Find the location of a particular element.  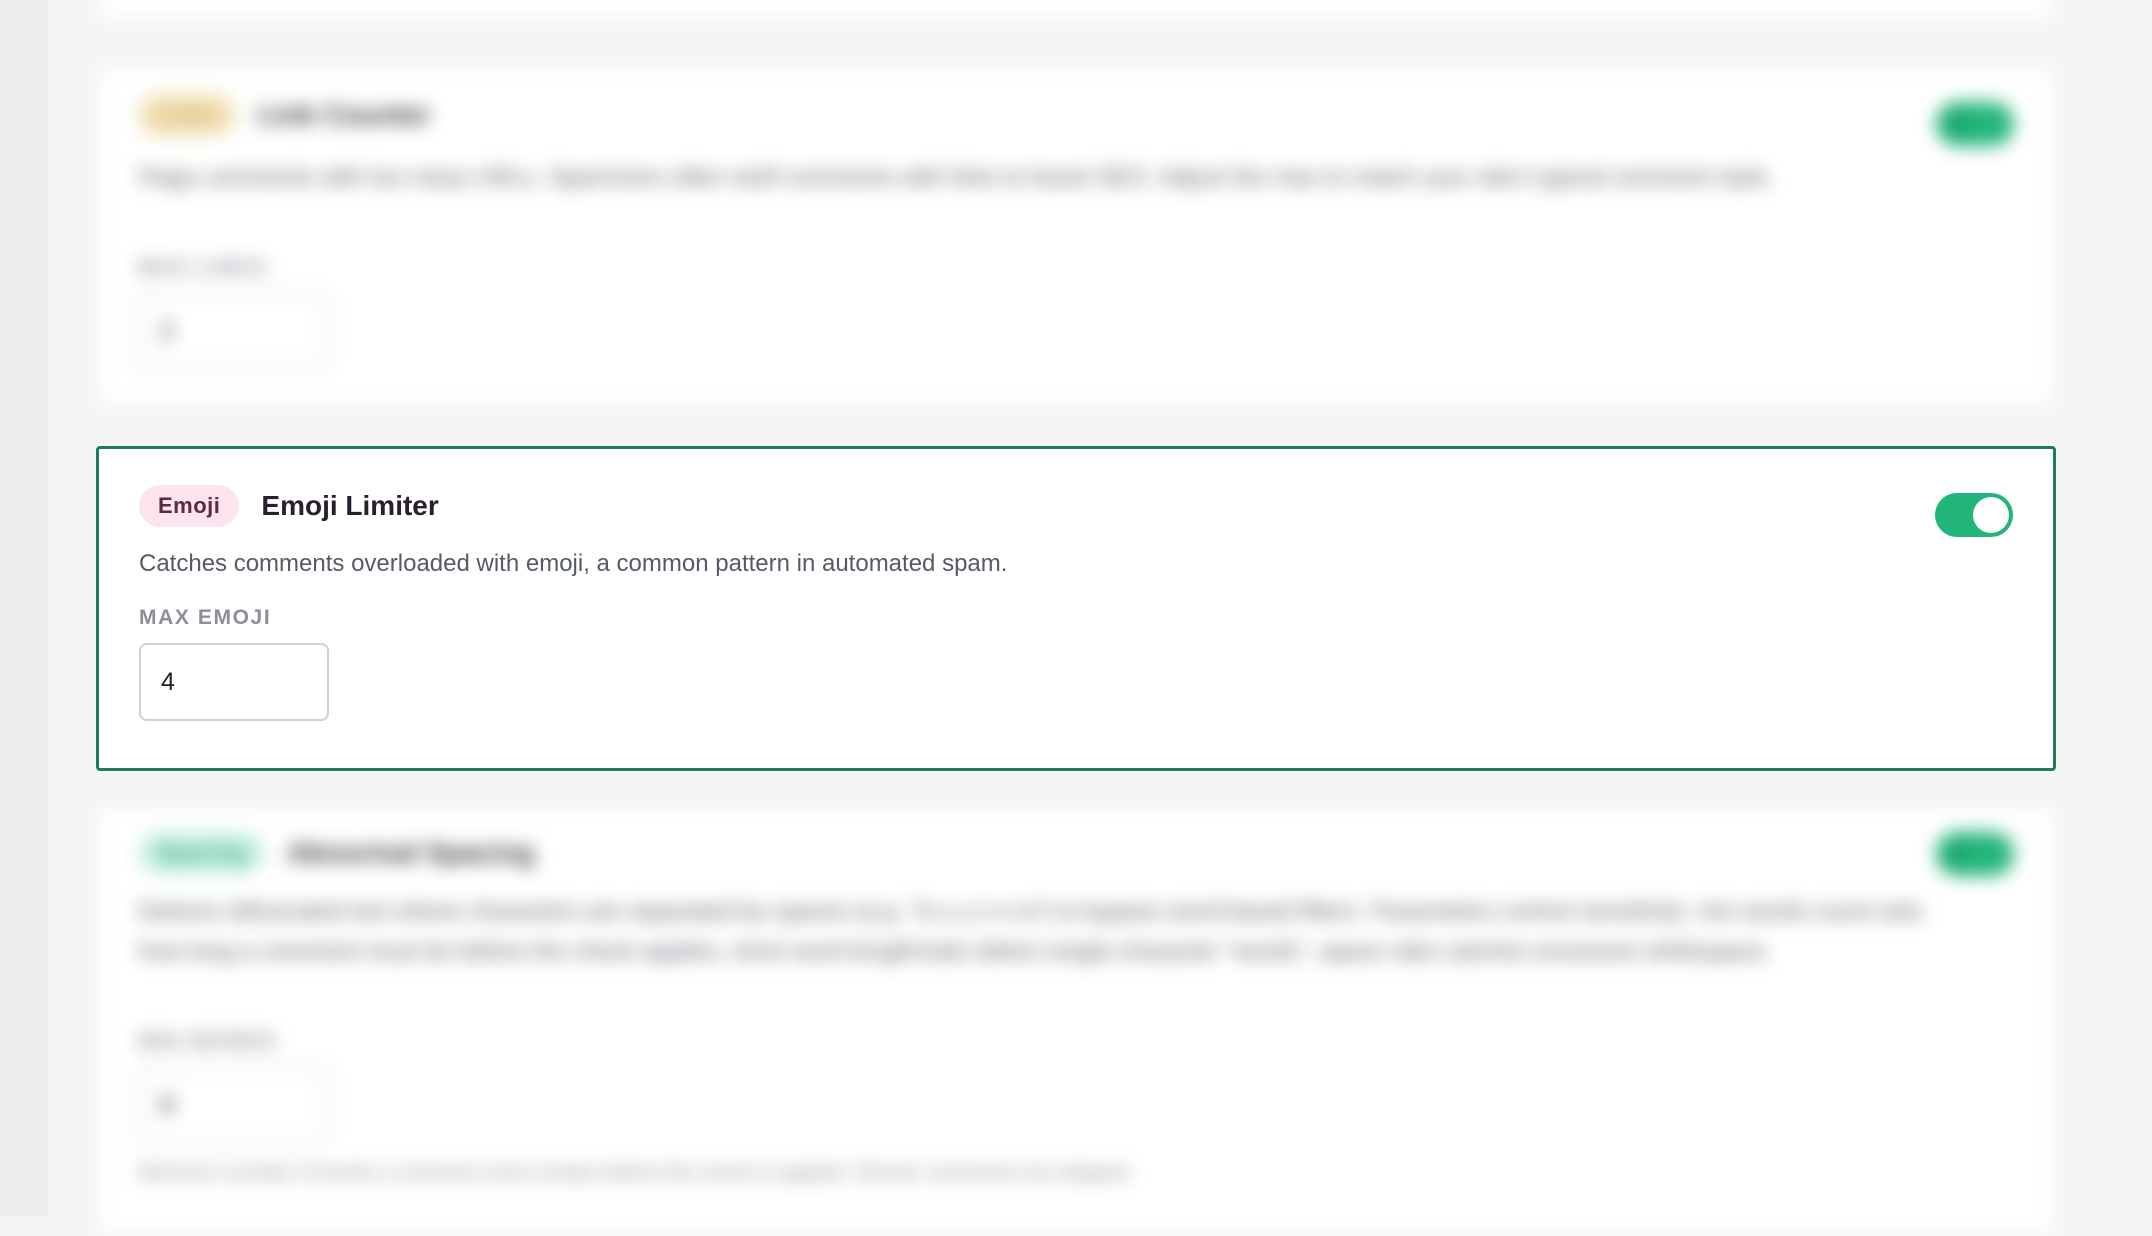

rule-header: Links Link Counter is located at coordinates (284, 115).